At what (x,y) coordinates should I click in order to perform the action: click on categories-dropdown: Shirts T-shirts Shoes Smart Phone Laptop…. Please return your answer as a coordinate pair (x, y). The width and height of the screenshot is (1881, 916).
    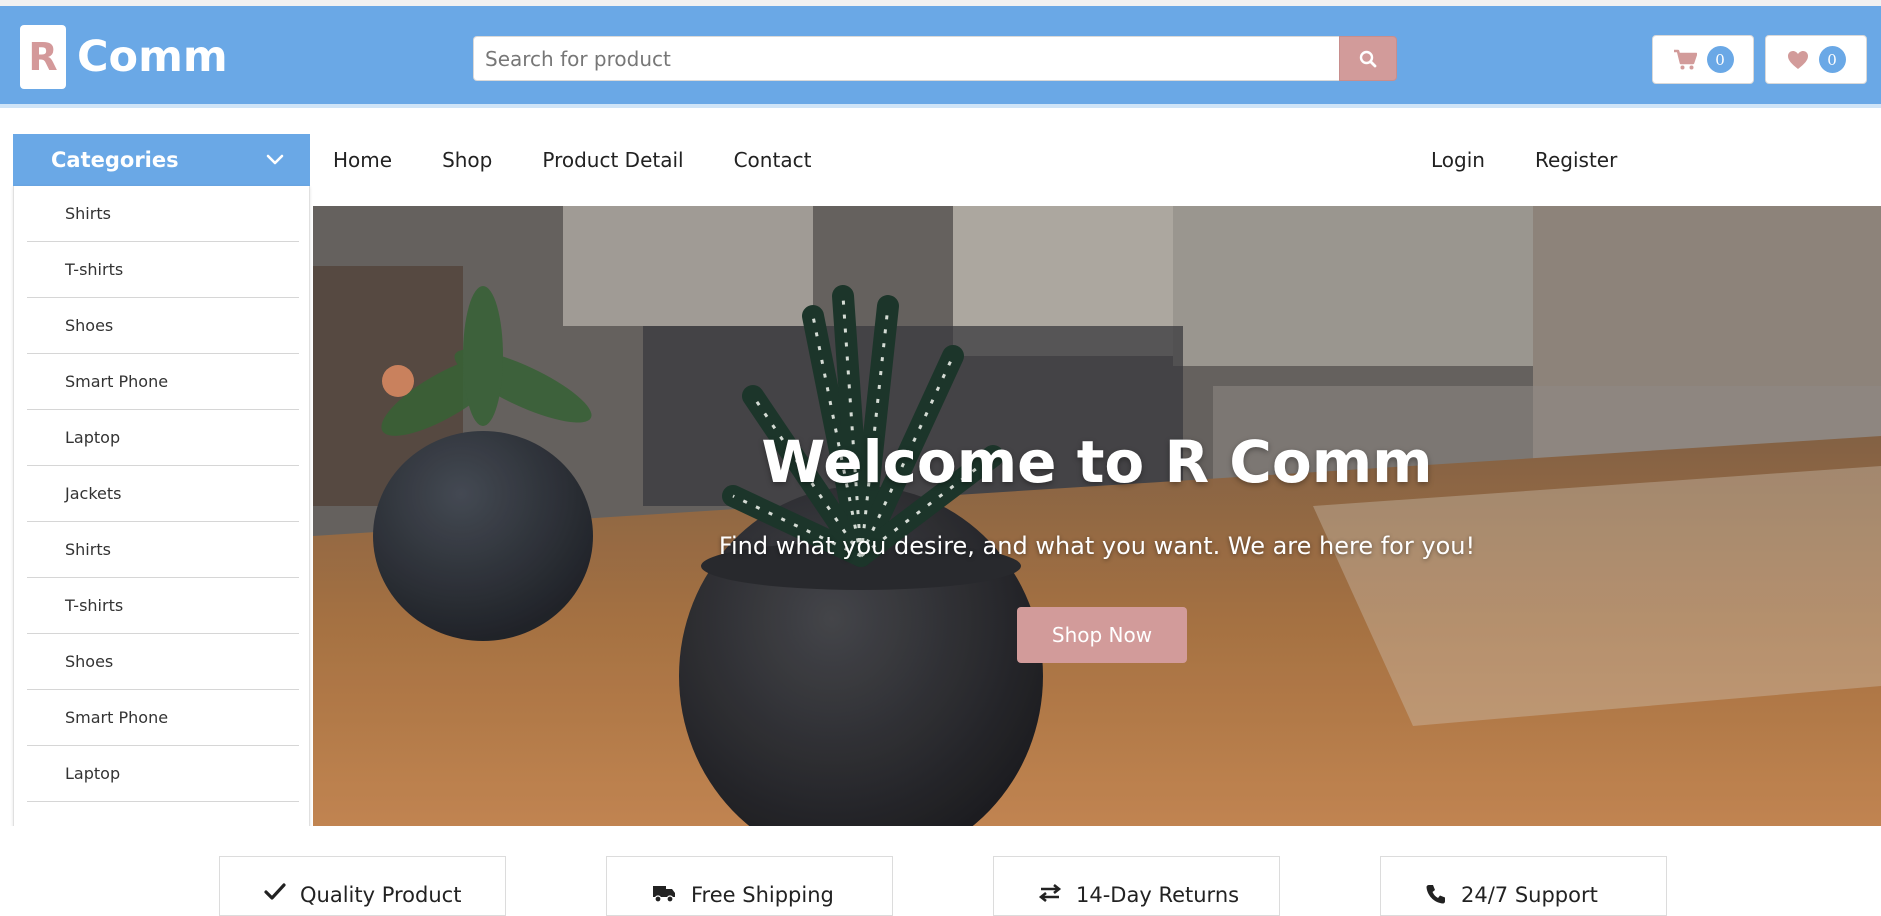
    Looking at the image, I should click on (161, 507).